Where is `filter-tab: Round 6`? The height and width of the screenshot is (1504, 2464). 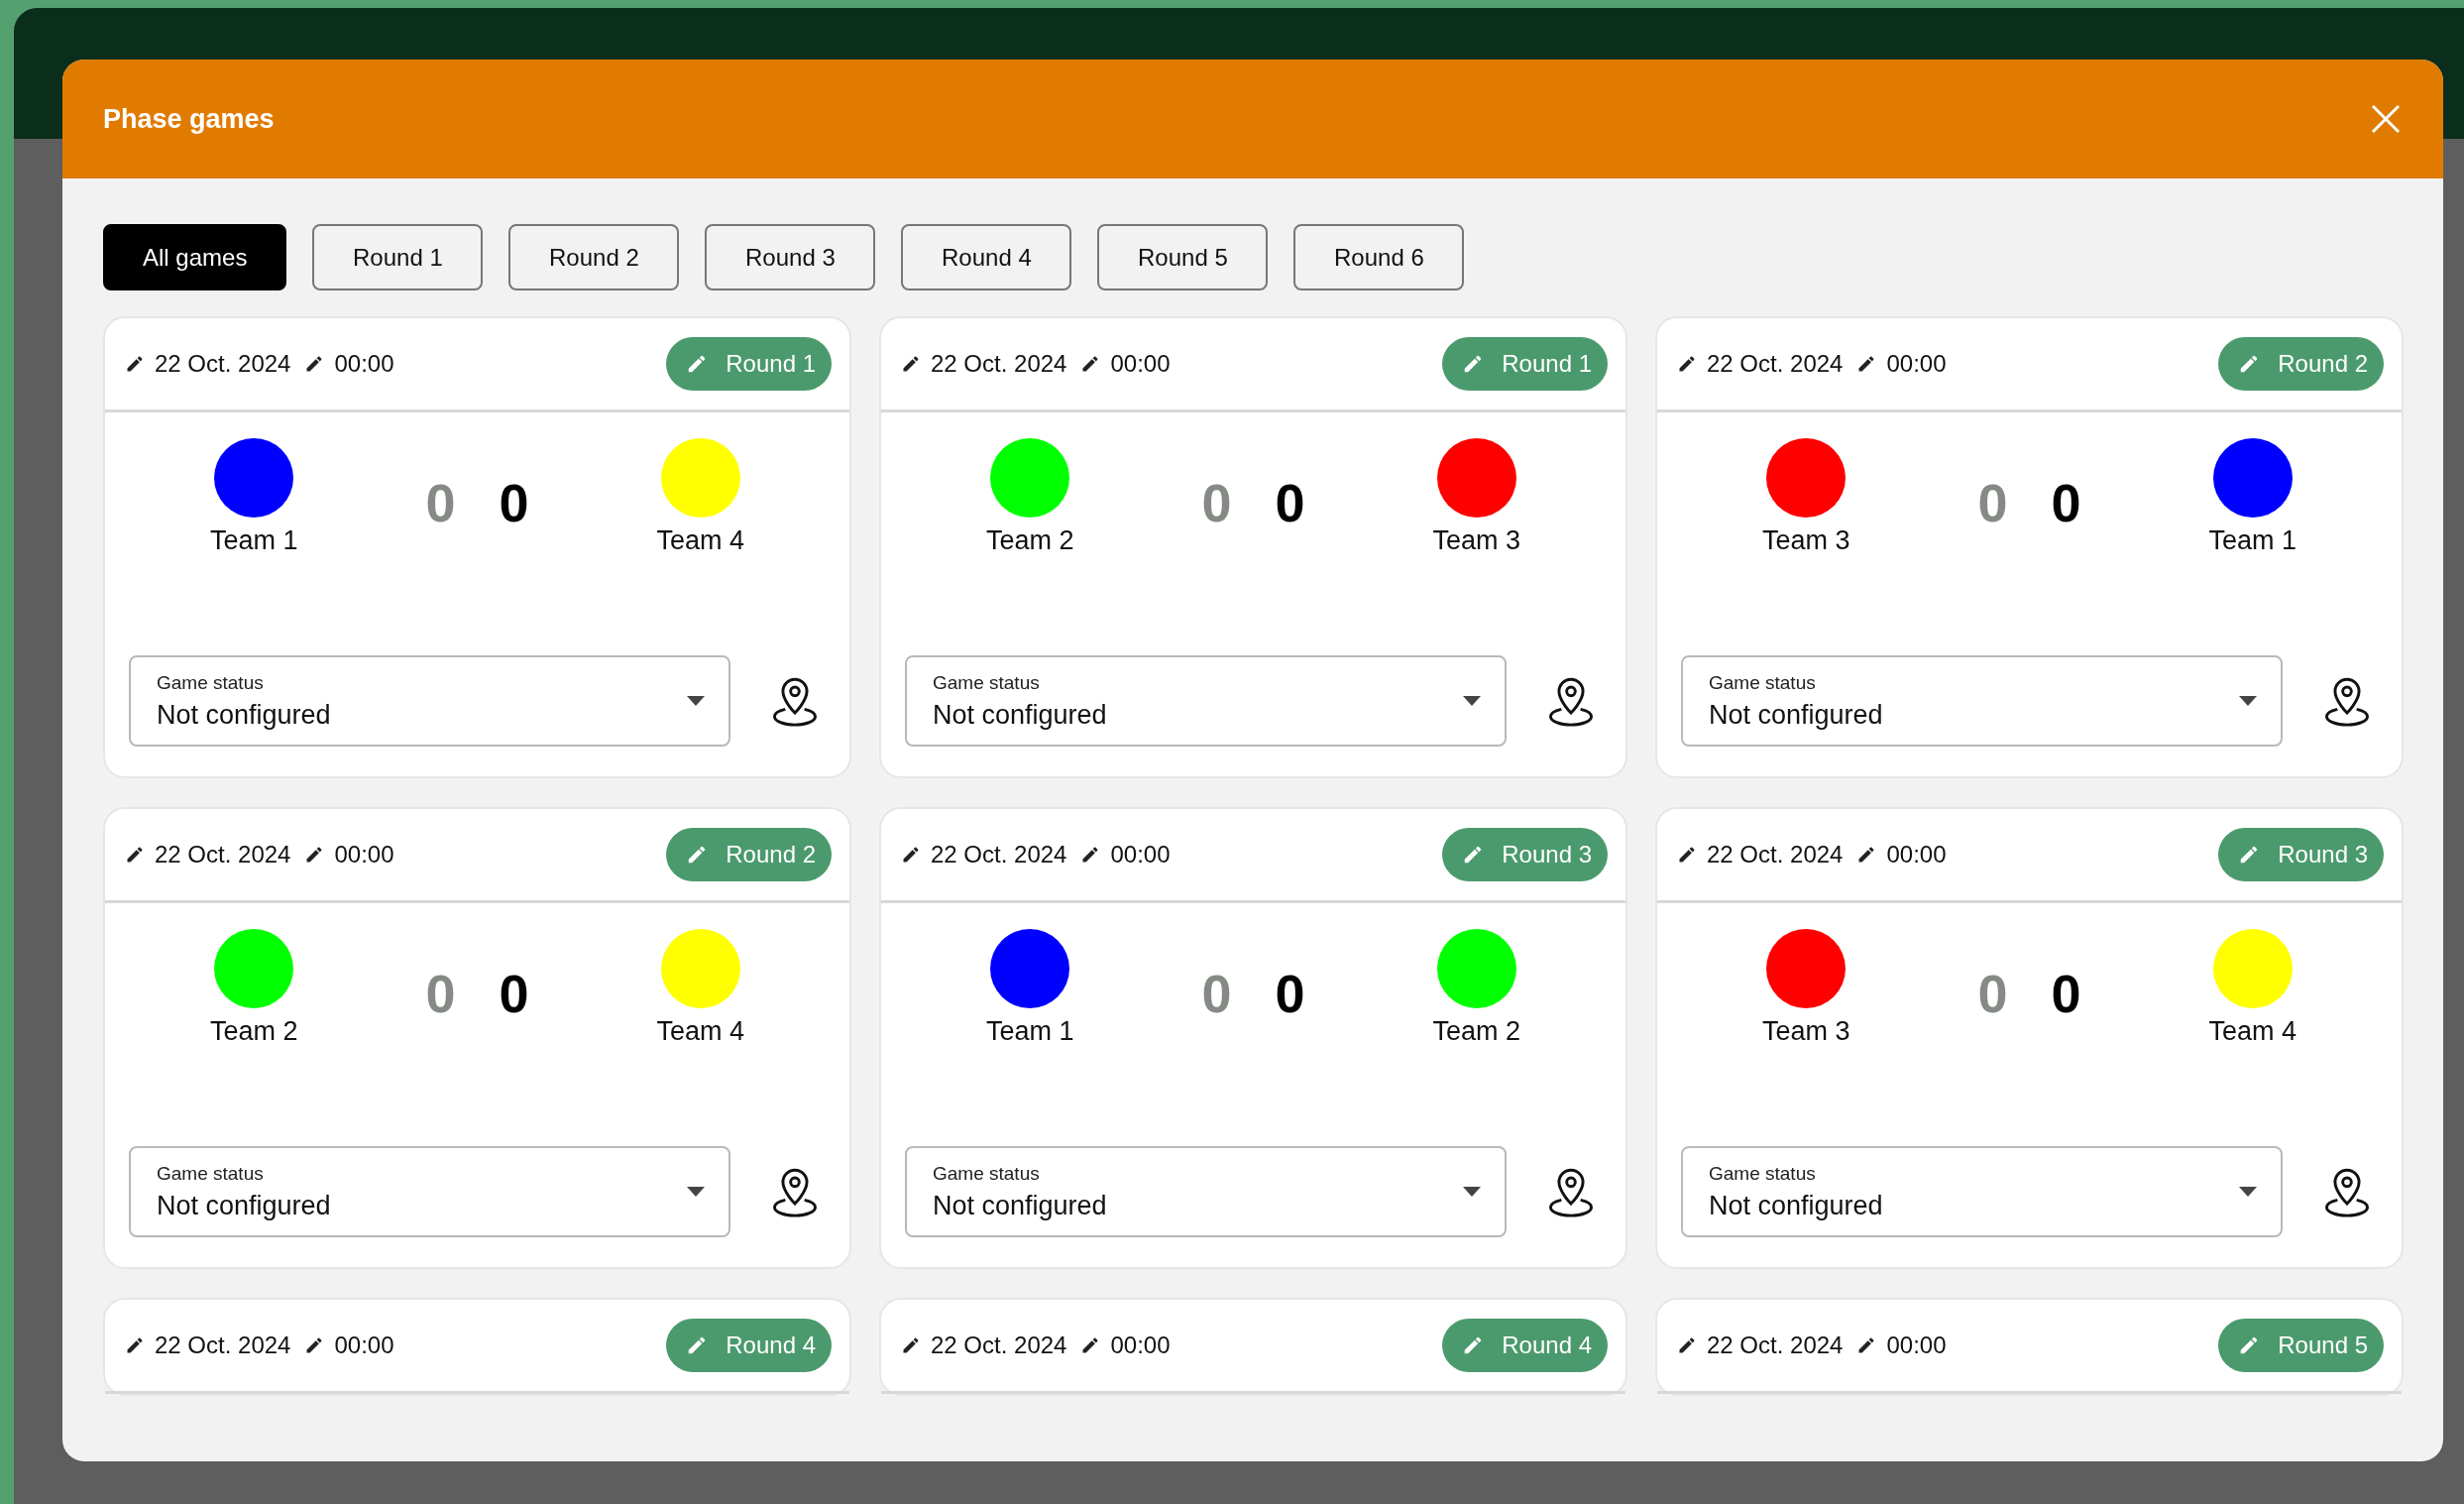
filter-tab: Round 6 is located at coordinates (1379, 257).